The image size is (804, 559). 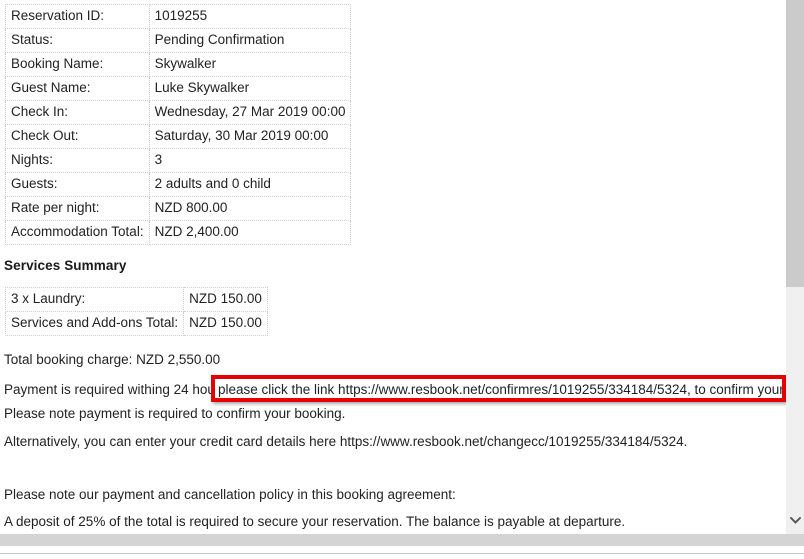 What do you see at coordinates (65, 265) in the screenshot?
I see `services-summary-heading: Services Summary` at bounding box center [65, 265].